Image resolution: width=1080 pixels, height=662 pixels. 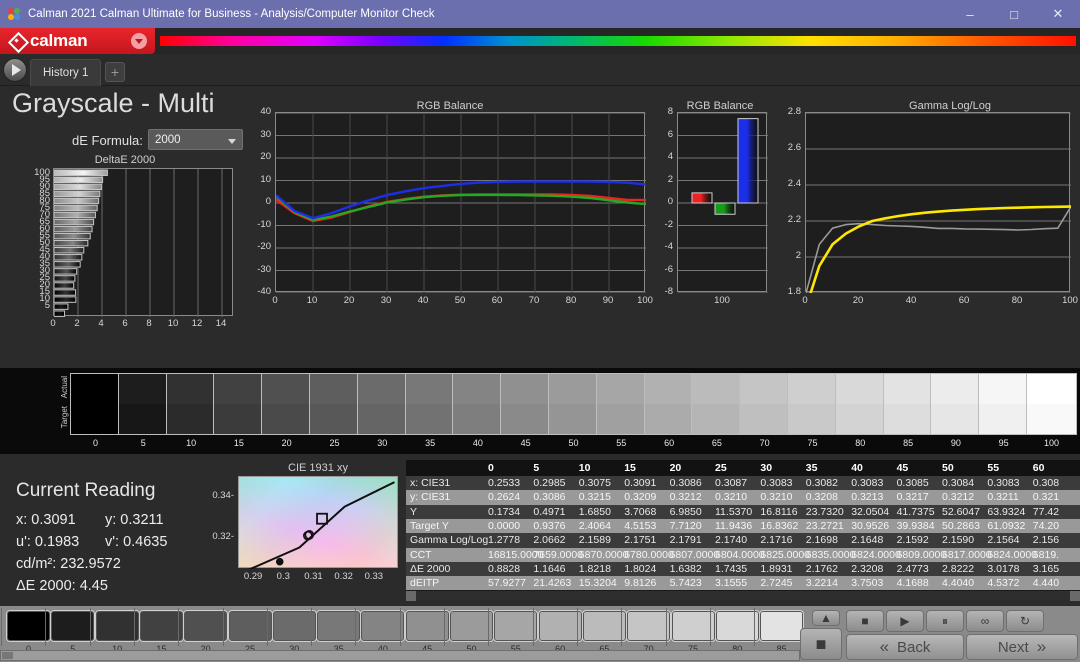 What do you see at coordinates (776, 483) in the screenshot?
I see `table-cell: 0.3083` at bounding box center [776, 483].